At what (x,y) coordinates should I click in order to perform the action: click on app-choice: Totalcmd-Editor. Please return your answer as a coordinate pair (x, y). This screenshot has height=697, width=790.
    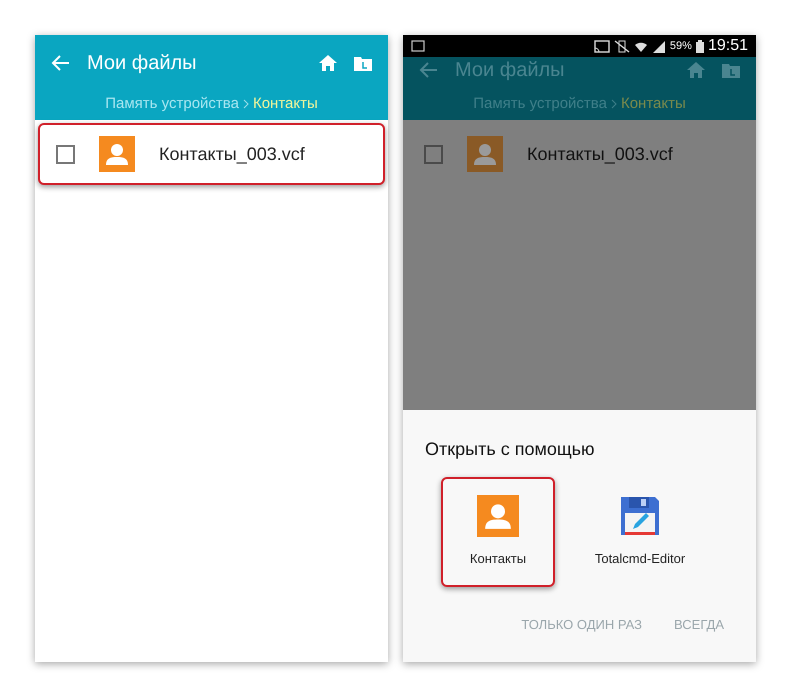
    Looking at the image, I should click on (640, 532).